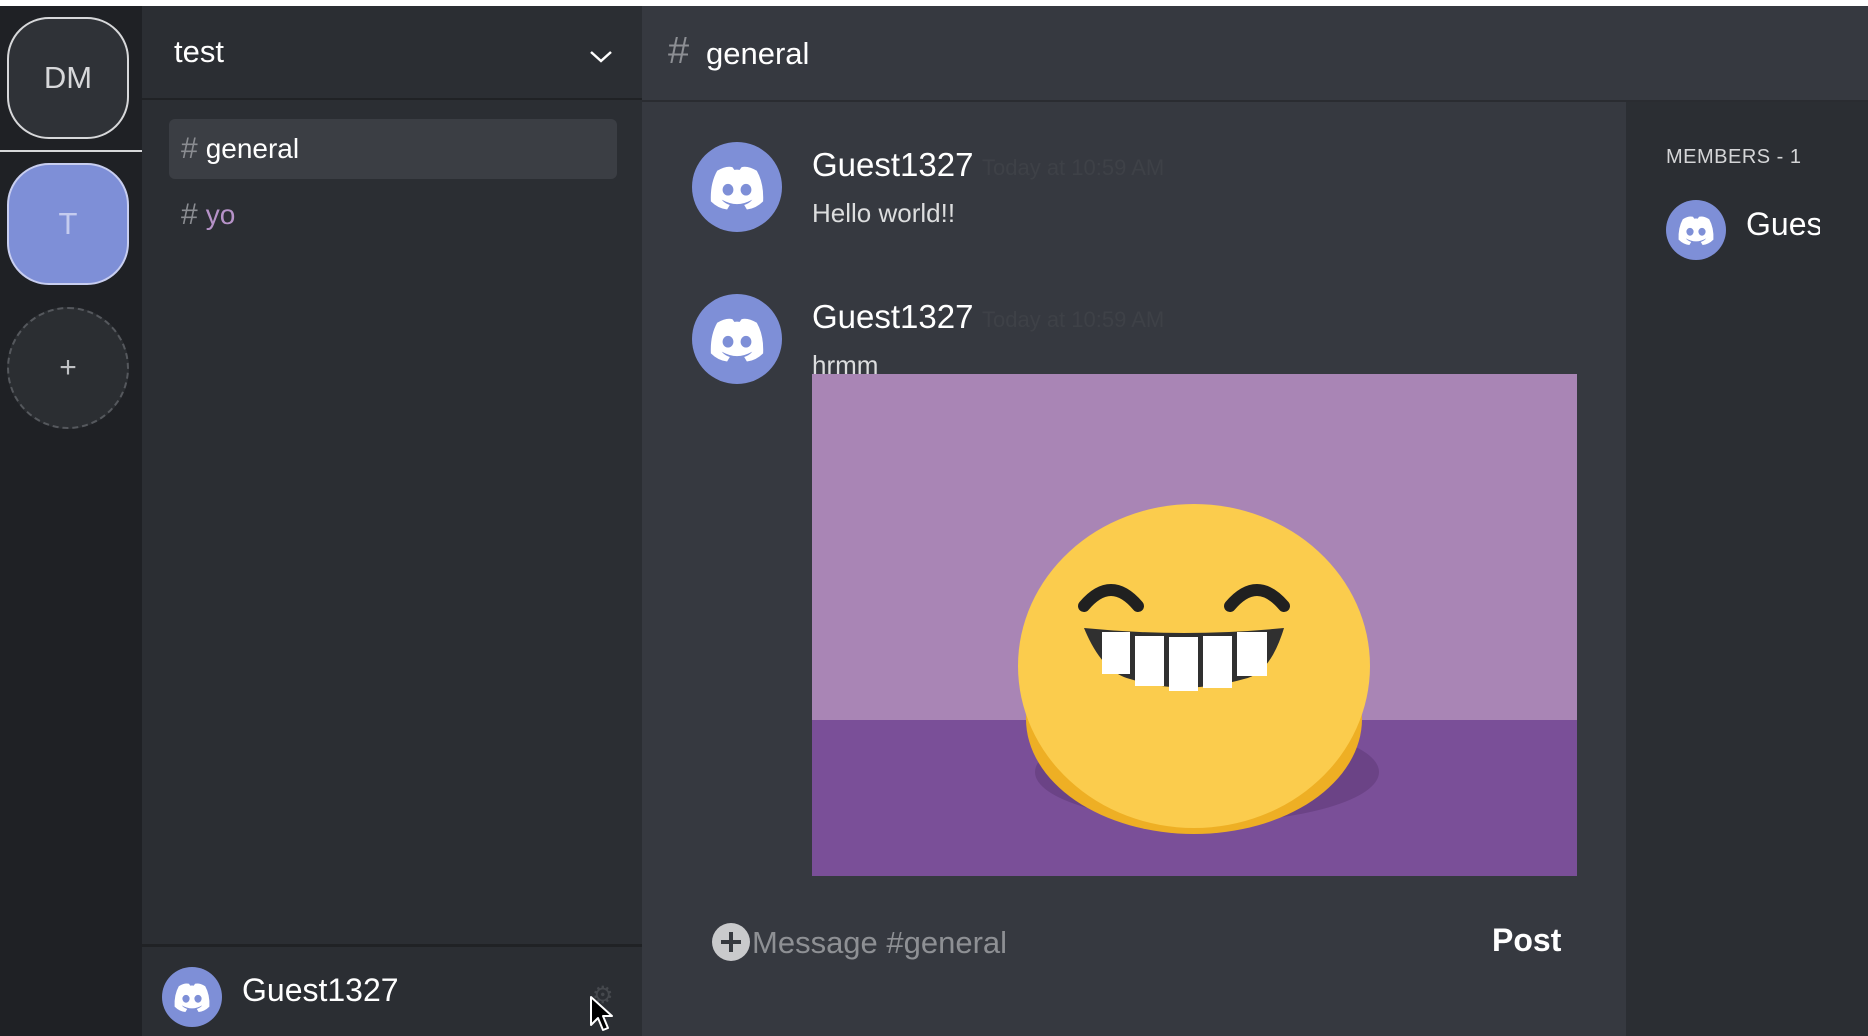  What do you see at coordinates (392, 53) in the screenshot?
I see `server-header: test` at bounding box center [392, 53].